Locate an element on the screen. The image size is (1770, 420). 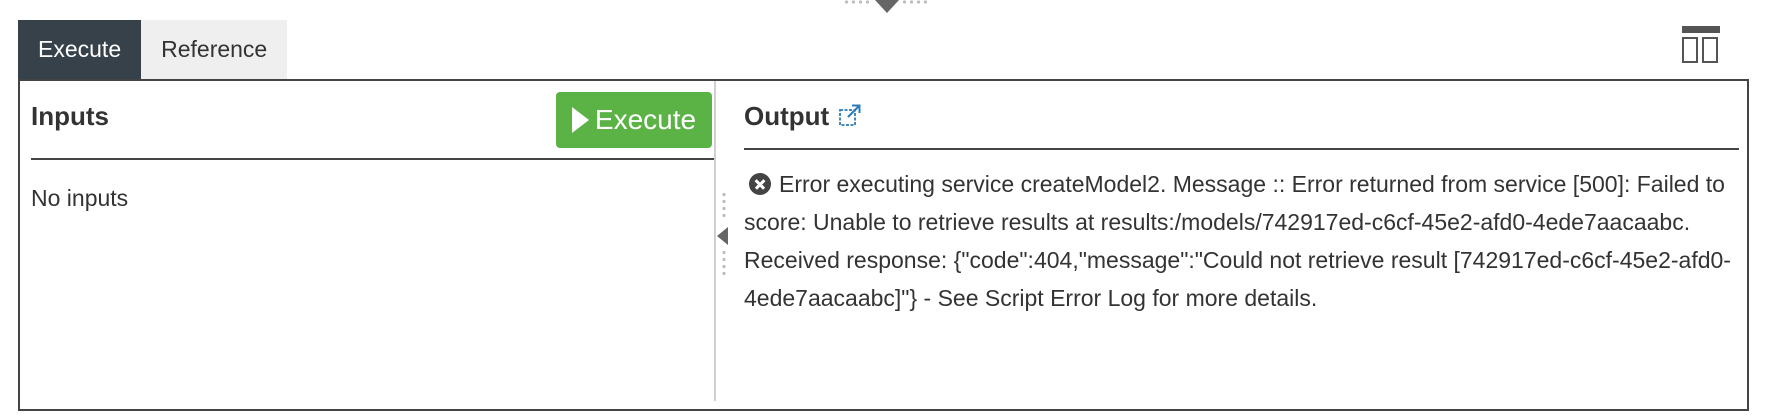
inputs-title: Inputs is located at coordinates (70, 116).